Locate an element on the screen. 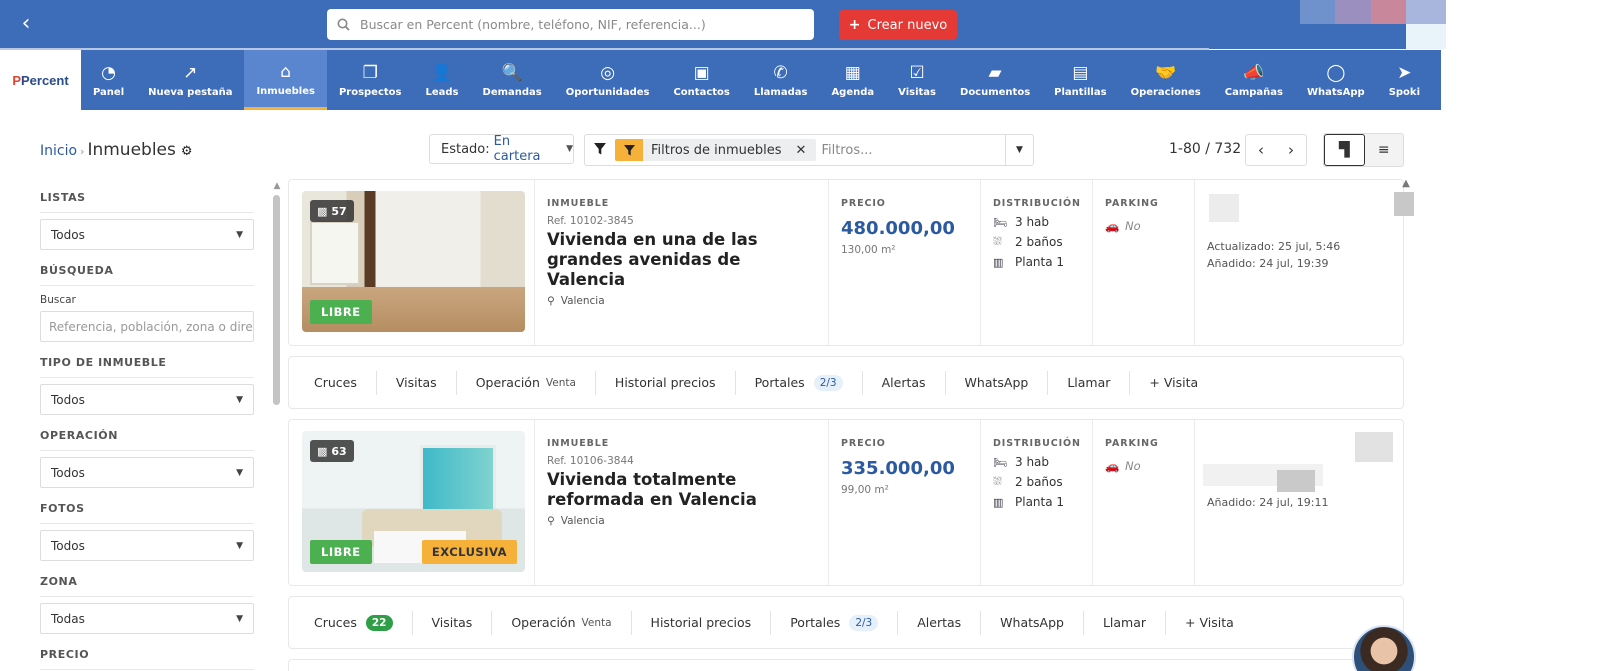 This screenshot has width=1600, height=671. nav-visitas: ☑ Visitas is located at coordinates (917, 80).